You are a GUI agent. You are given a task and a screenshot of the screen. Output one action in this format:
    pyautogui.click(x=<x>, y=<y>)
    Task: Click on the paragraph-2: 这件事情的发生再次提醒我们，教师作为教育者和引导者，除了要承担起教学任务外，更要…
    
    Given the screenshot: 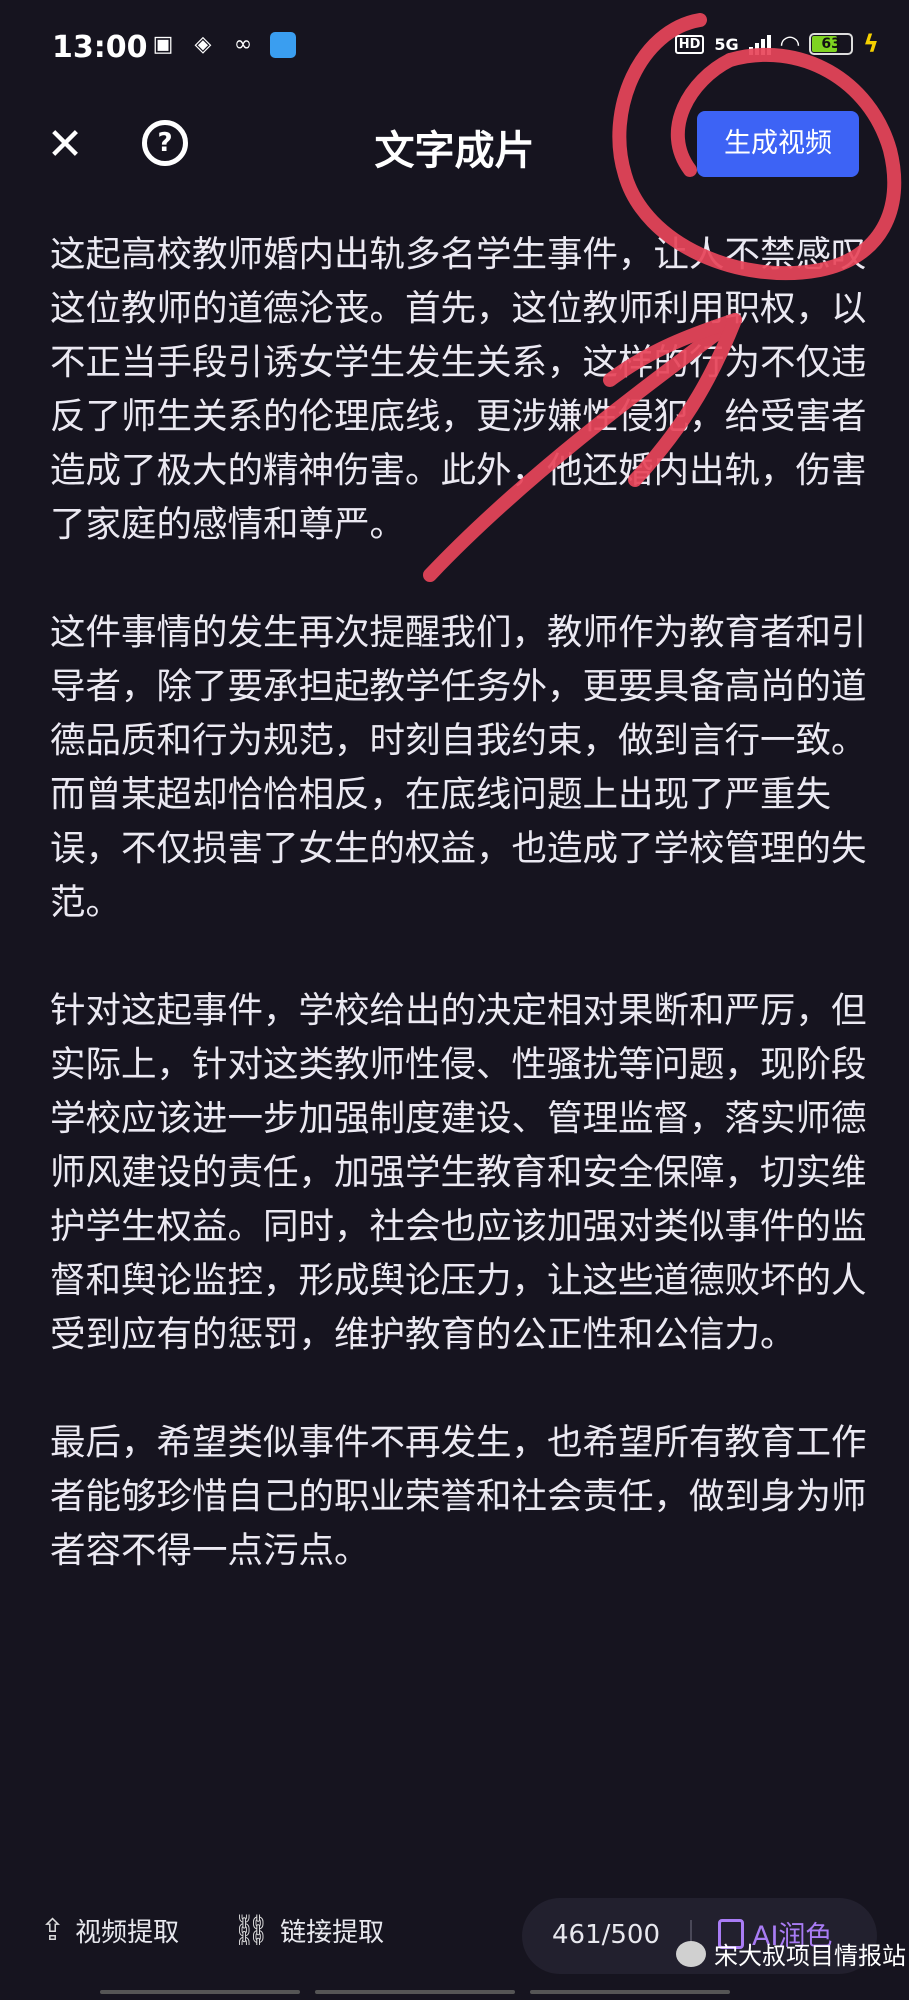 What is the action you would take?
    pyautogui.click(x=458, y=767)
    